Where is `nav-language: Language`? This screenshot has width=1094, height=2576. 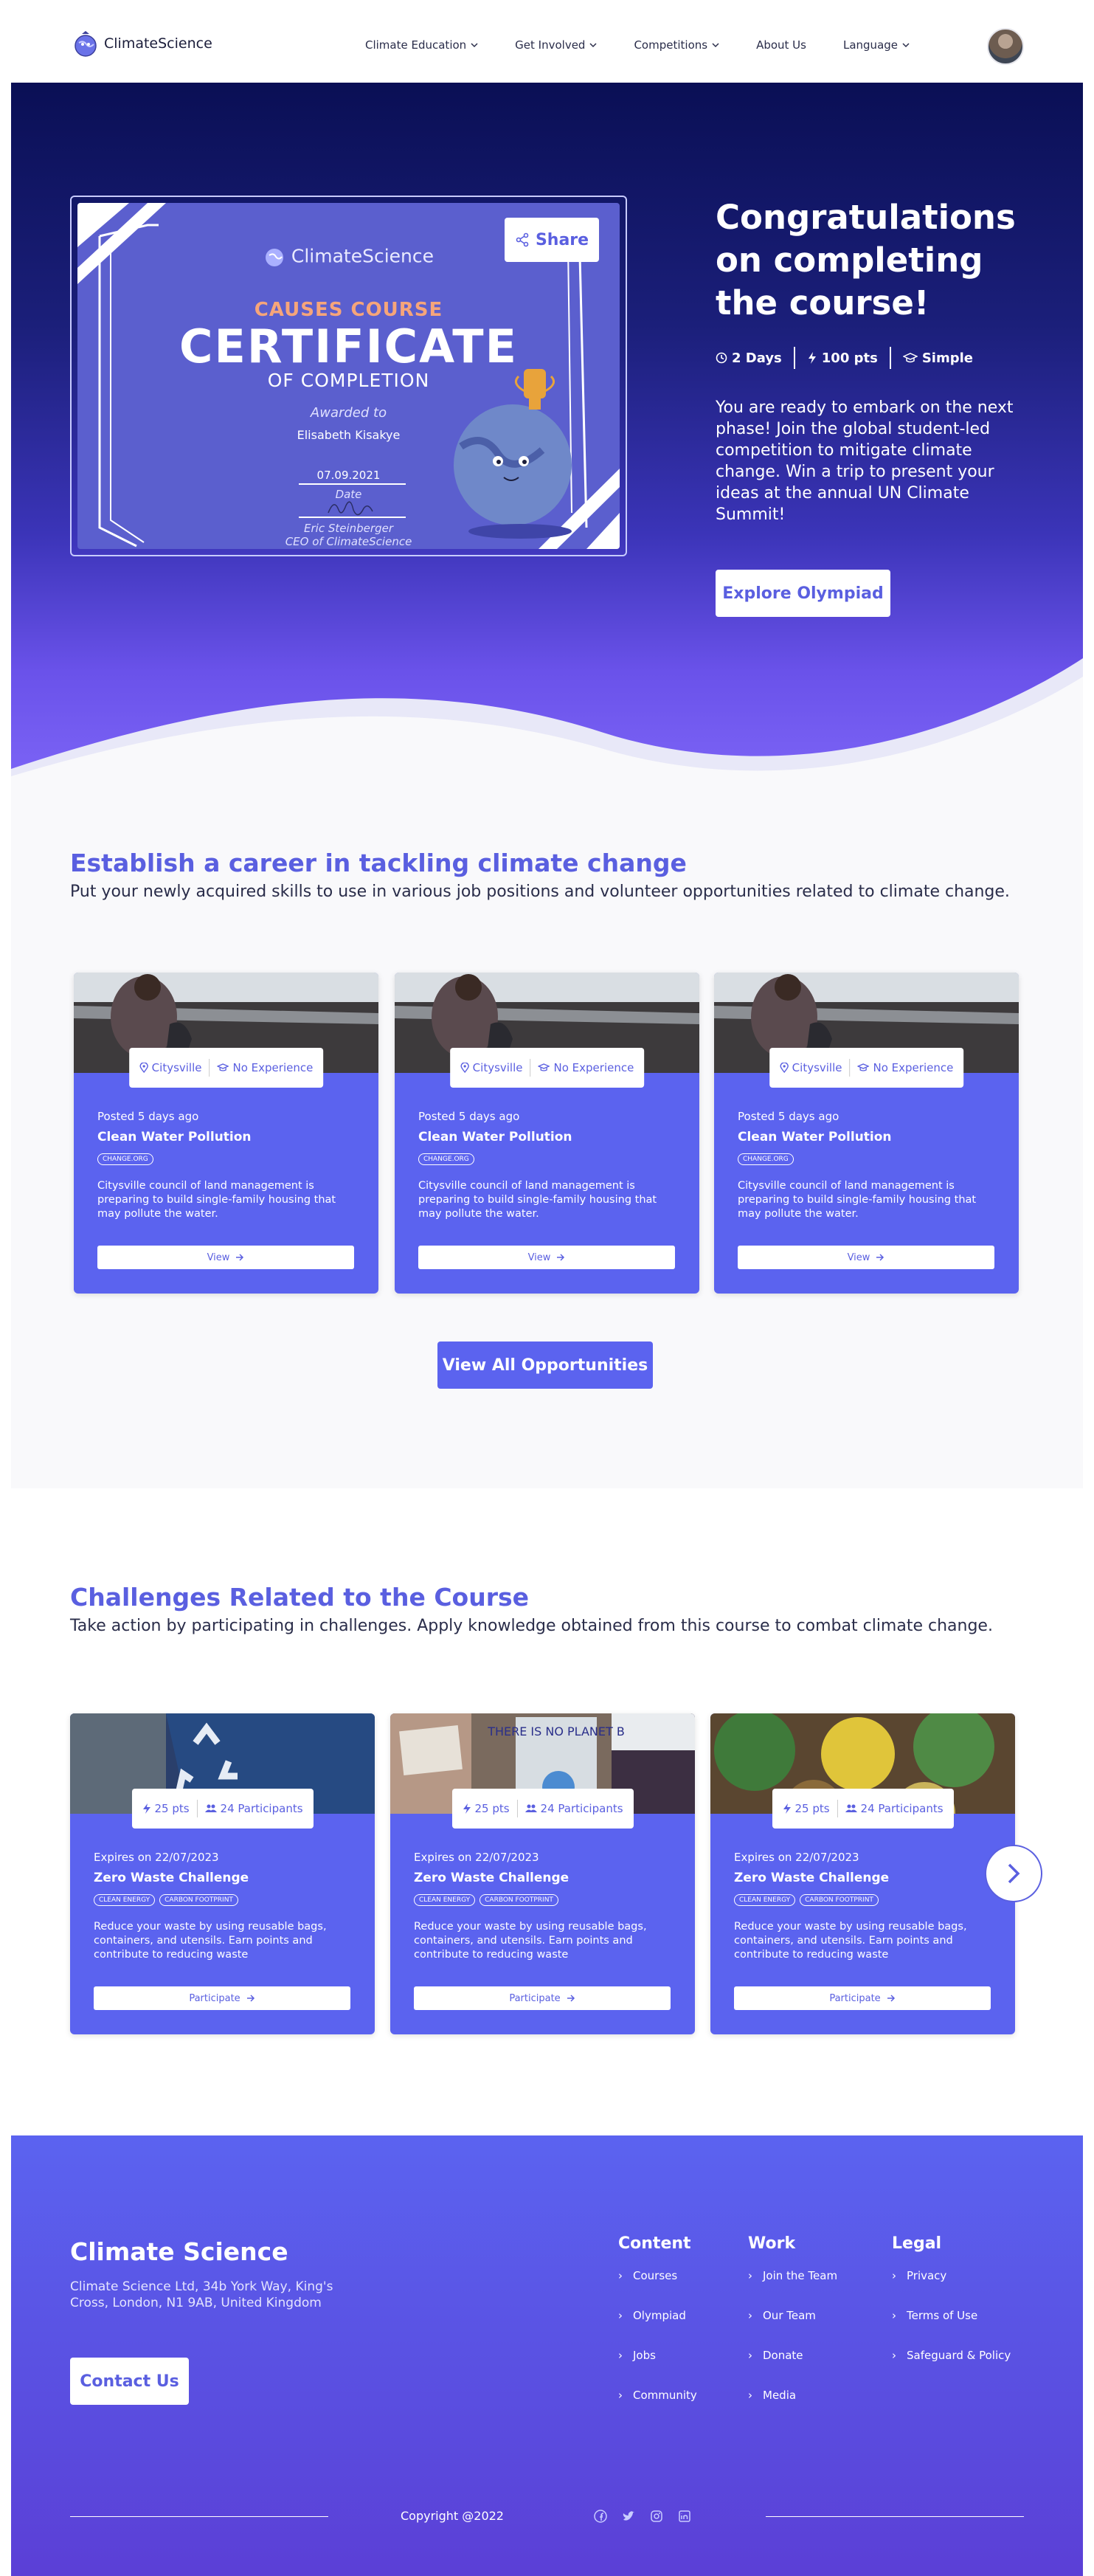 nav-language: Language is located at coordinates (876, 45).